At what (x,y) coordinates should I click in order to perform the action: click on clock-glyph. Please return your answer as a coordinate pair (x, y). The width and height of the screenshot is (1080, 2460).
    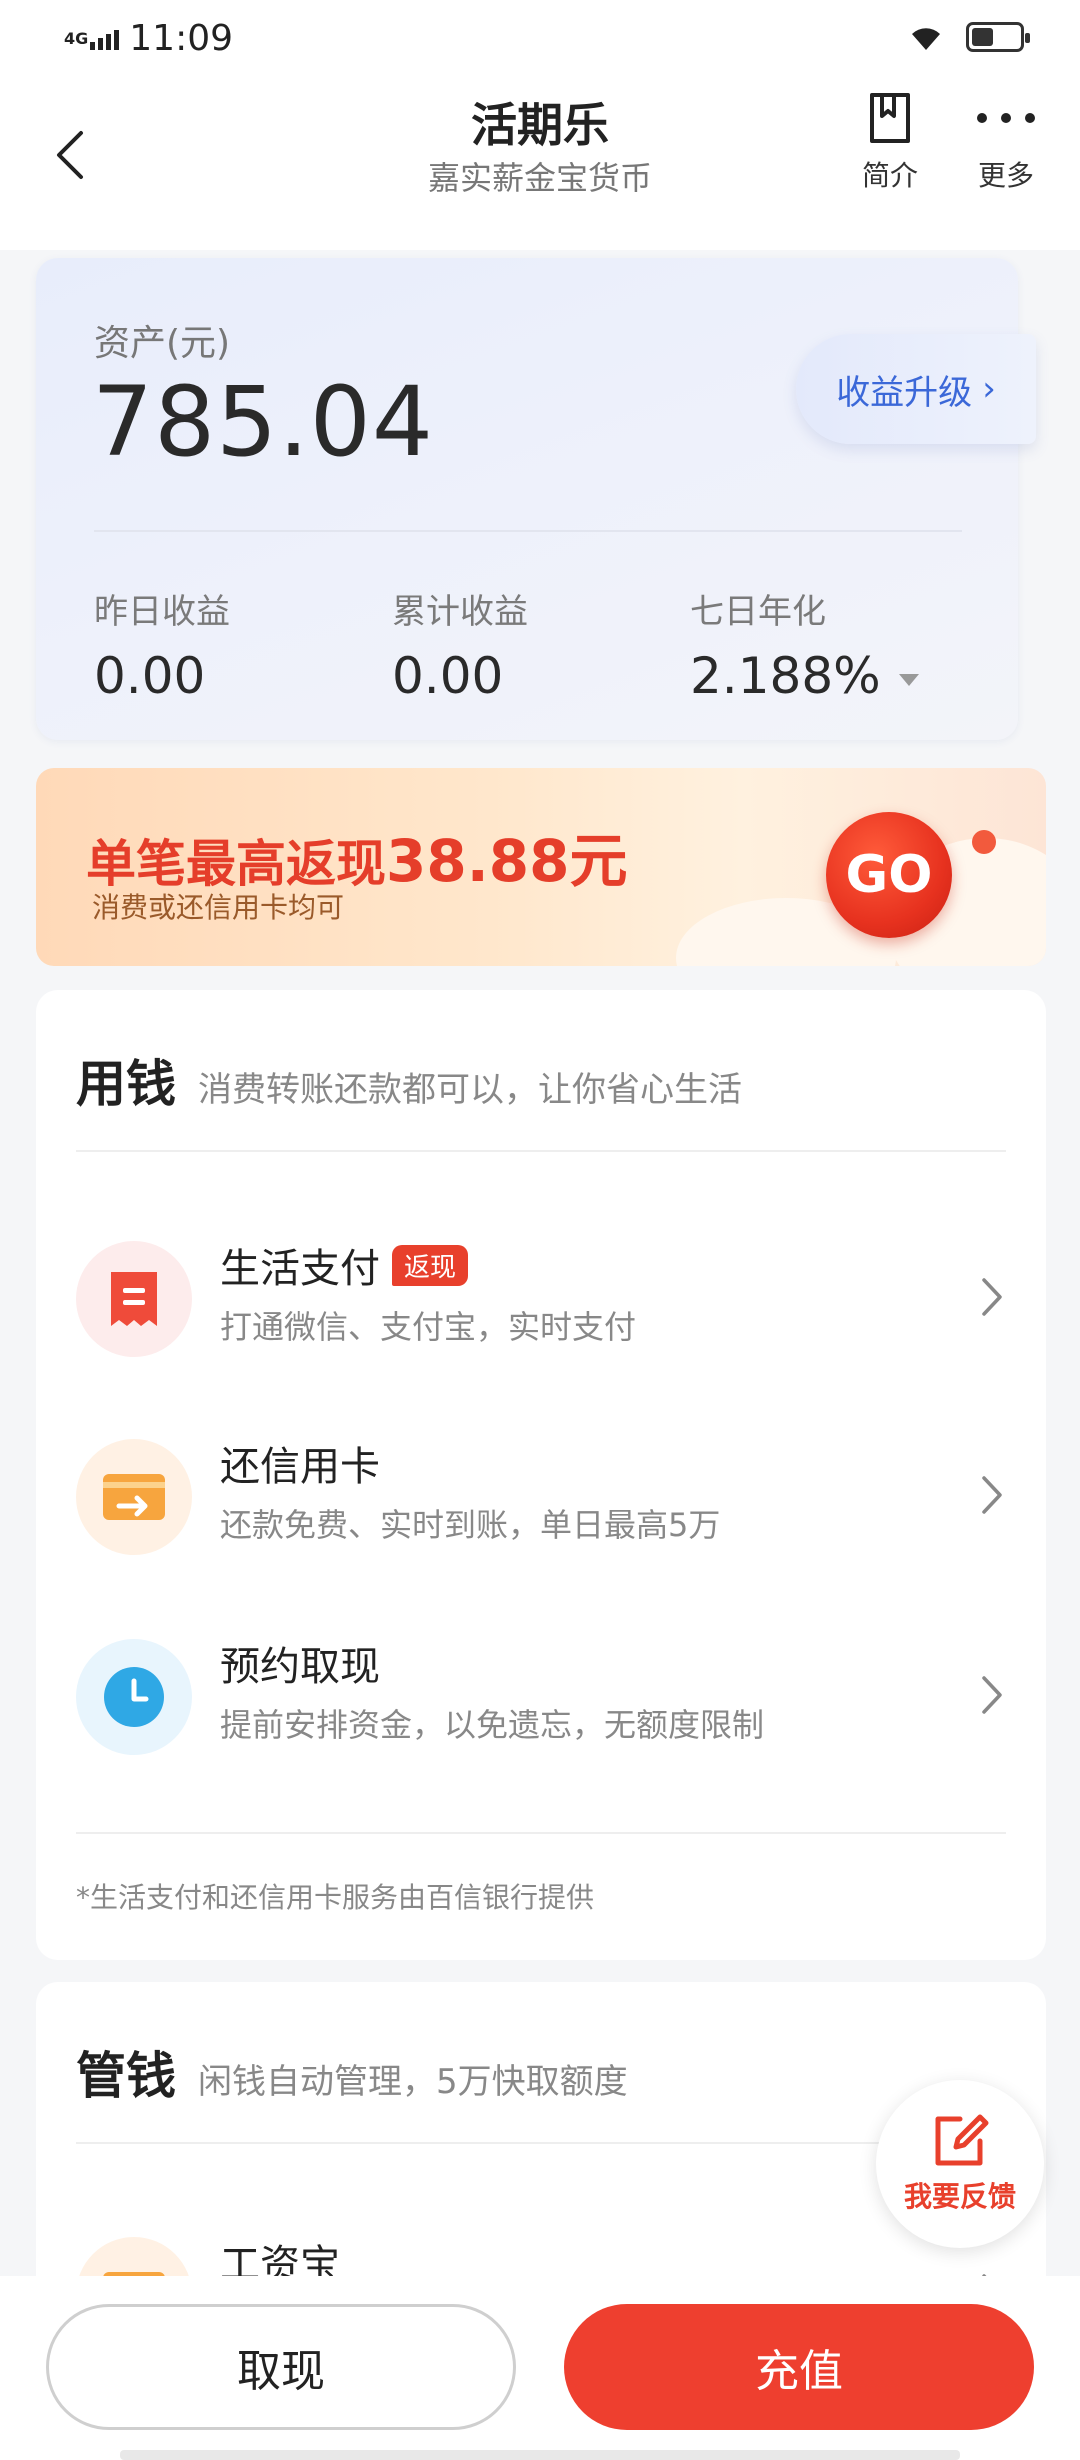
    Looking at the image, I should click on (134, 1697).